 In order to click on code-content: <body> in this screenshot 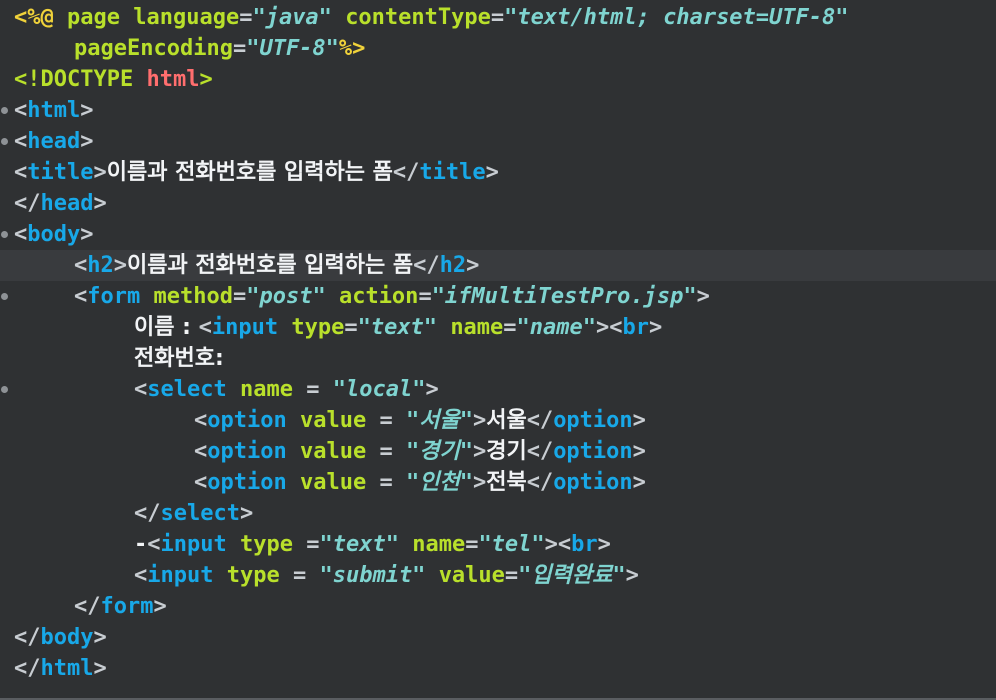, I will do `click(53, 234)`.